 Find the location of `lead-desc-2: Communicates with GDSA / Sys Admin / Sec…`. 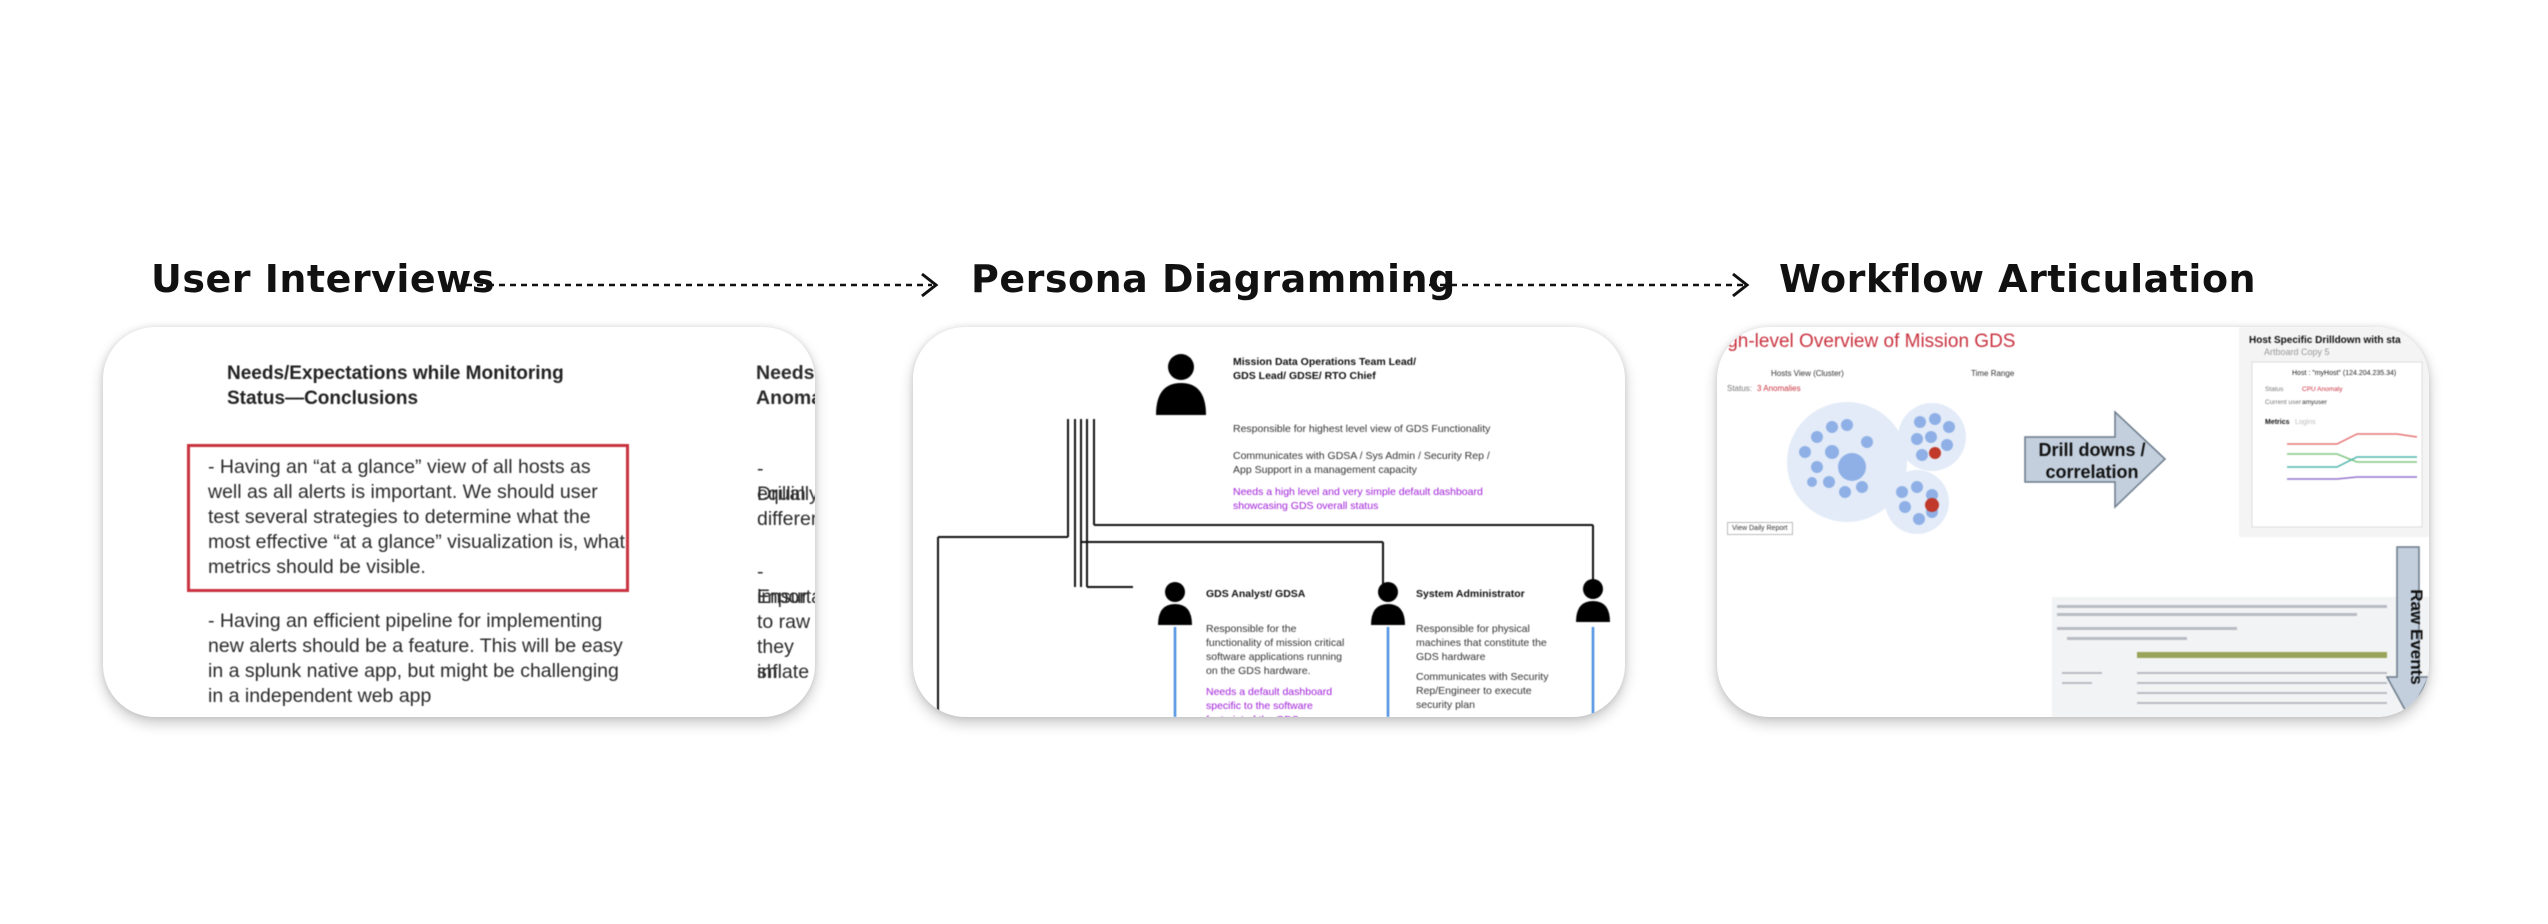

lead-desc-2: Communicates with GDSA / Sys Admin / Sec… is located at coordinates (1361, 463).